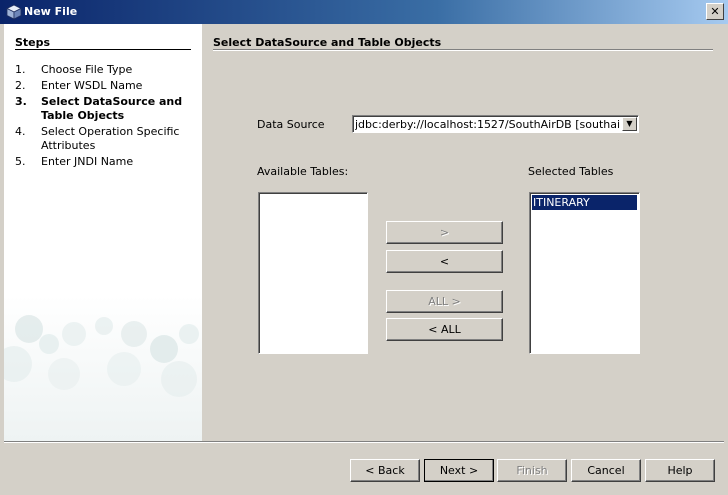  Describe the element at coordinates (532, 470) in the screenshot. I see `finish-button: Finish` at that location.